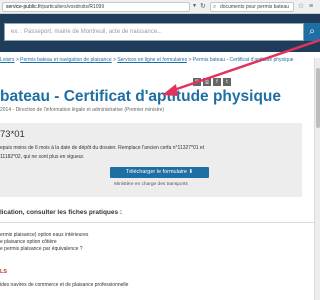  Describe the element at coordinates (151, 184) in the screenshot. I see `ministry-label: Ministère en charge des transports` at that location.